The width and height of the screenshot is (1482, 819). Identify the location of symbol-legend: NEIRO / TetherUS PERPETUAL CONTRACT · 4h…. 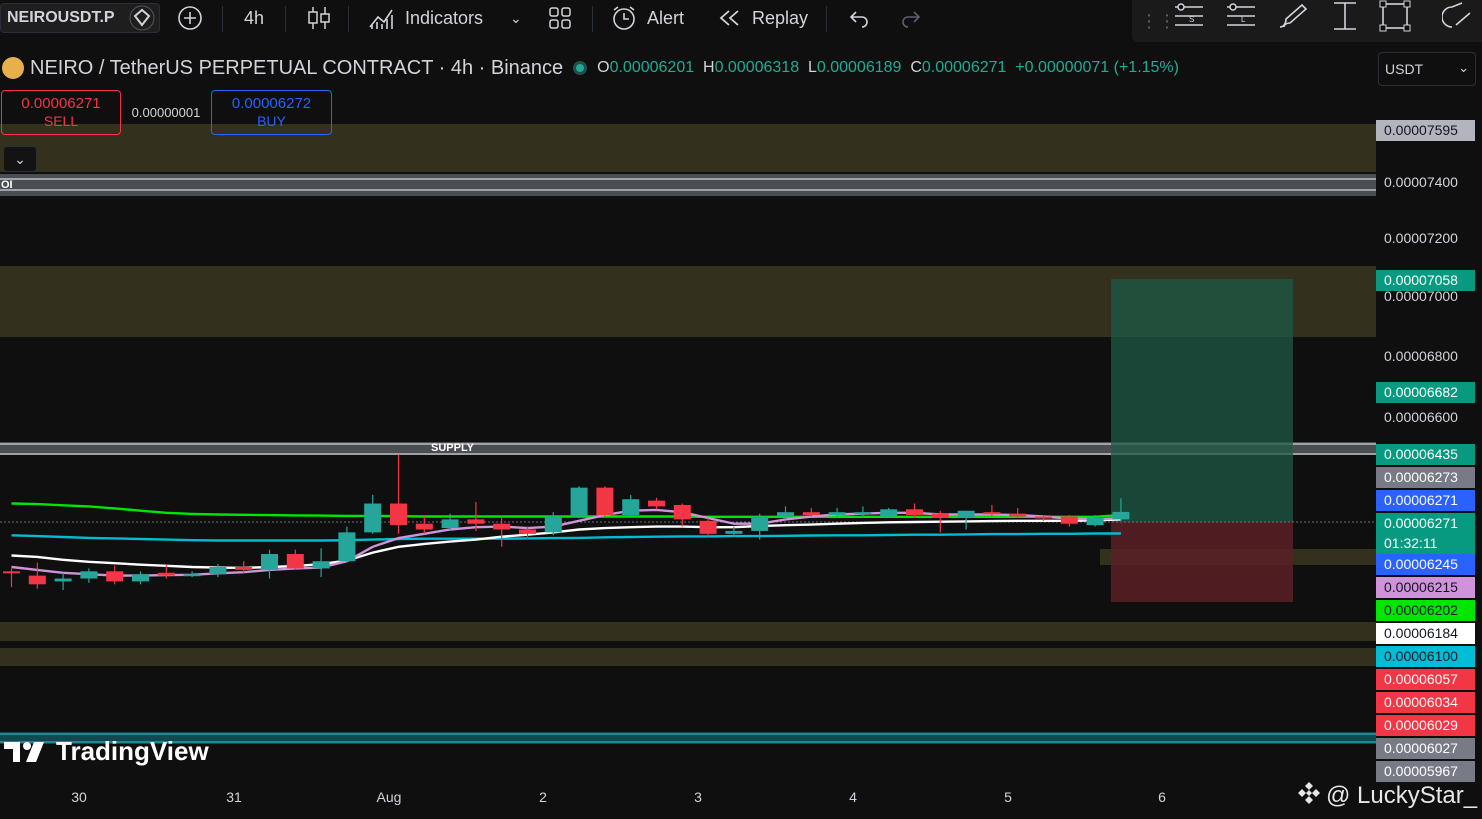
(589, 68).